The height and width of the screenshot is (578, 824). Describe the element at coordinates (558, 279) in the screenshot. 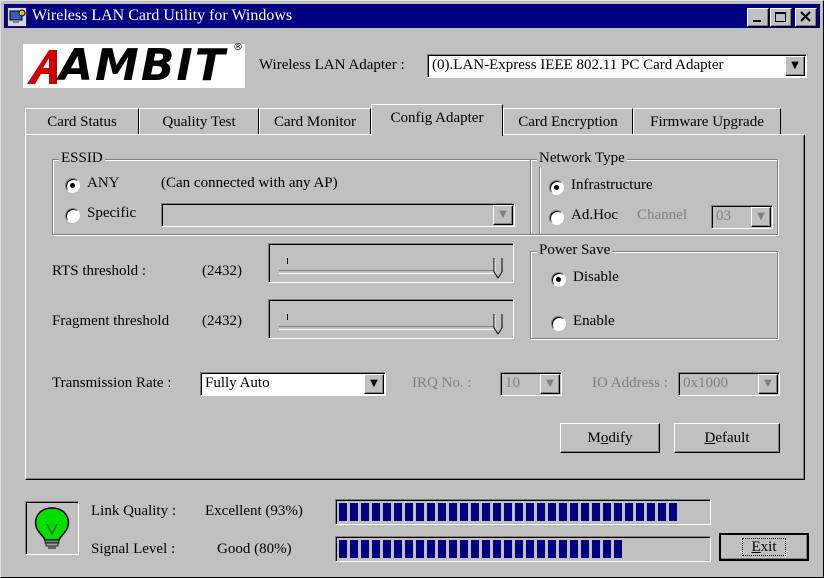

I see `power-disable-radio` at that location.